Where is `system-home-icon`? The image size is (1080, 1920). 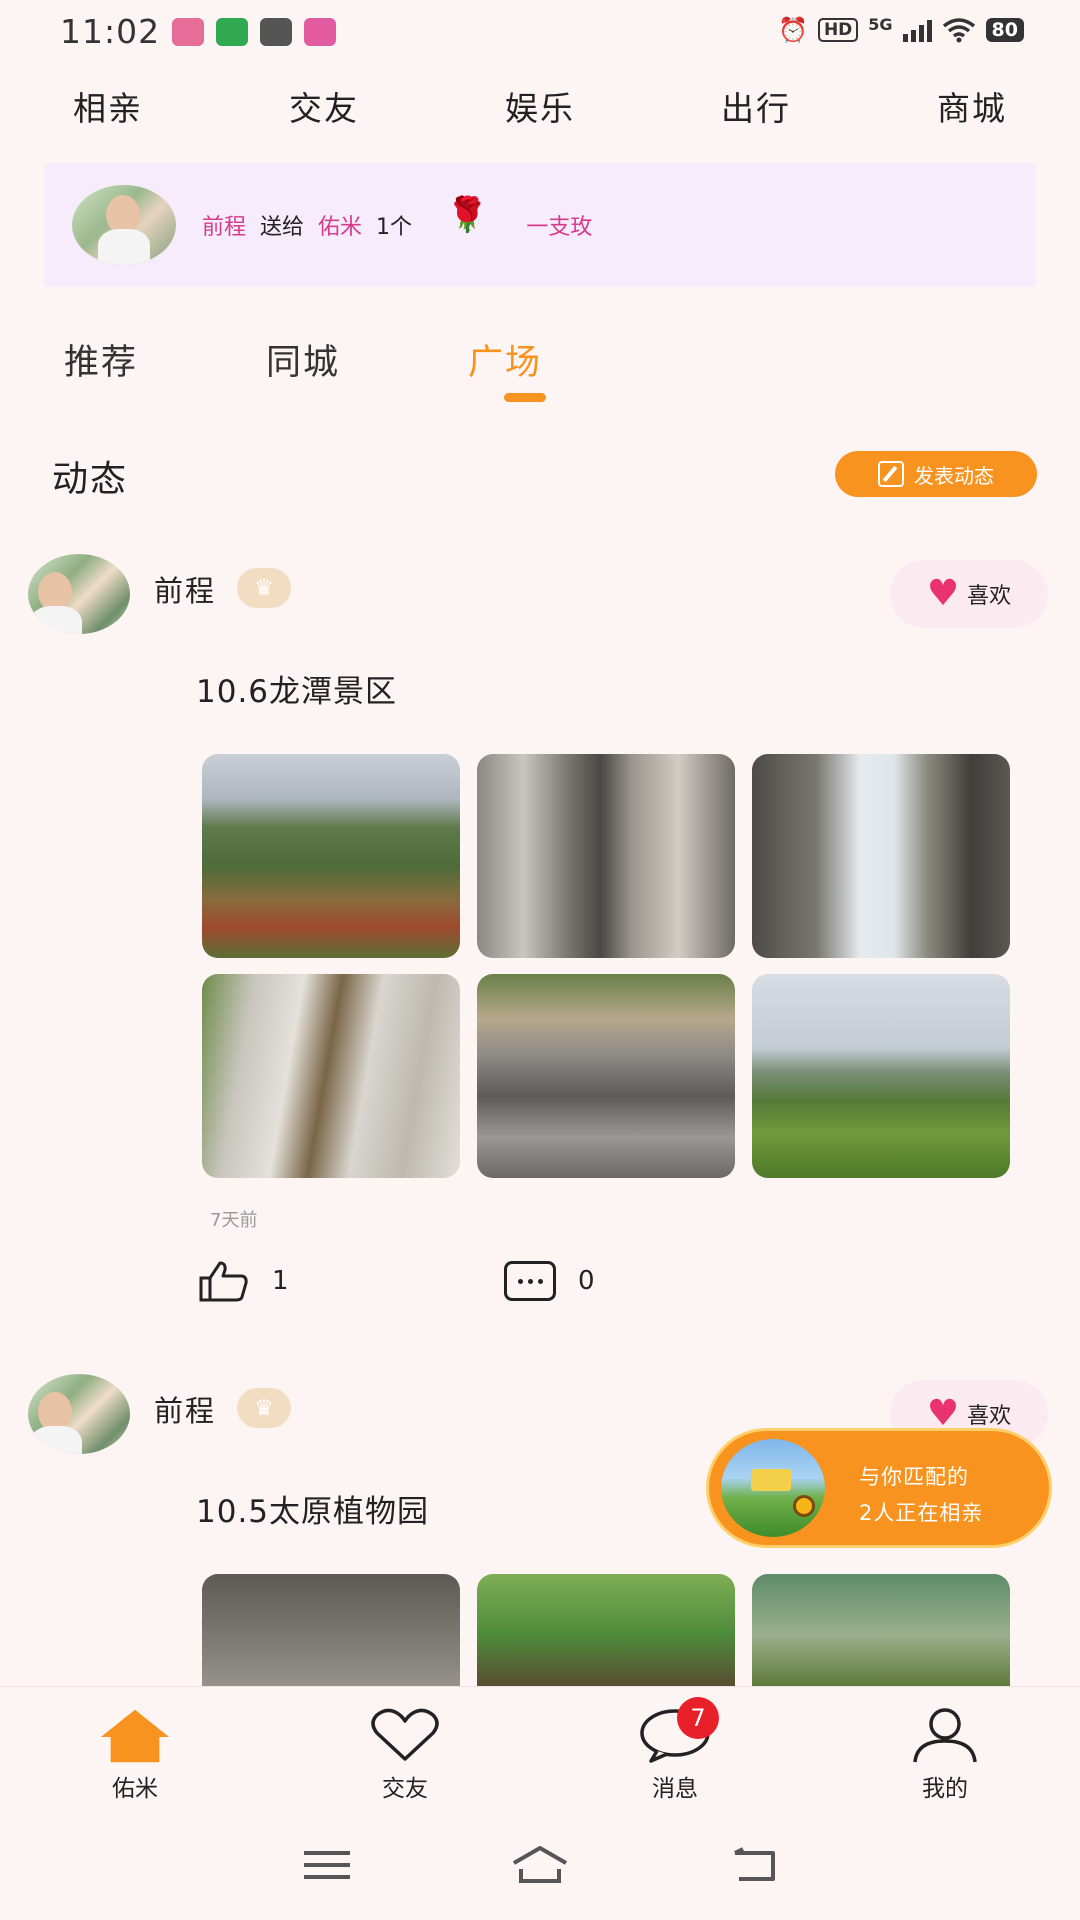 system-home-icon is located at coordinates (540, 1865).